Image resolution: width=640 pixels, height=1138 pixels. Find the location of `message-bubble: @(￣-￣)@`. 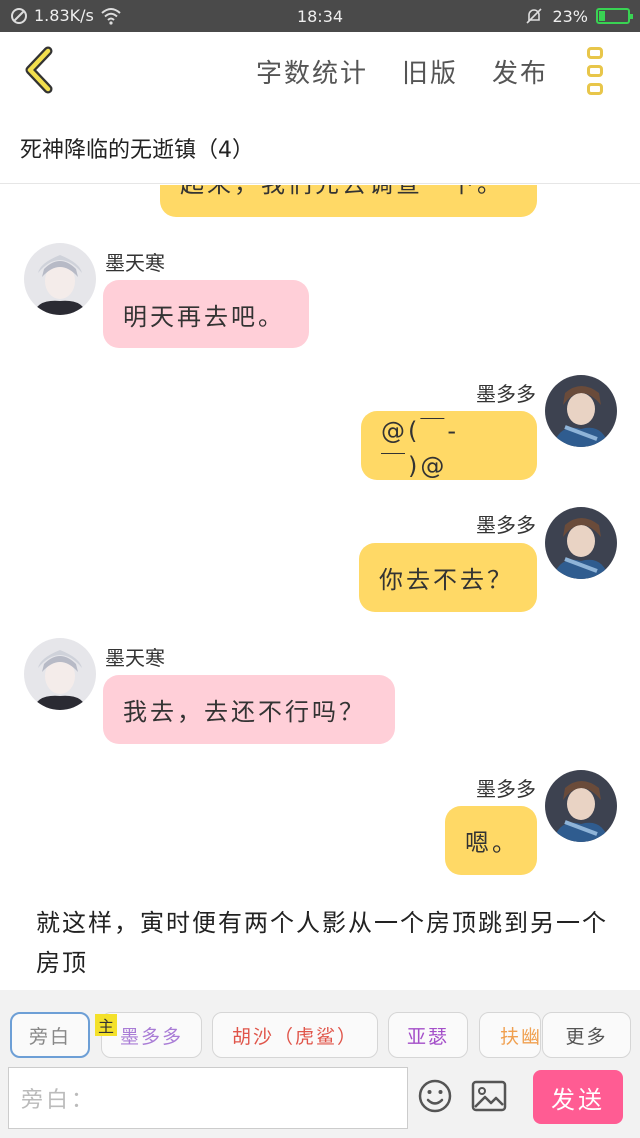

message-bubble: @(￣-￣)@ is located at coordinates (449, 445).